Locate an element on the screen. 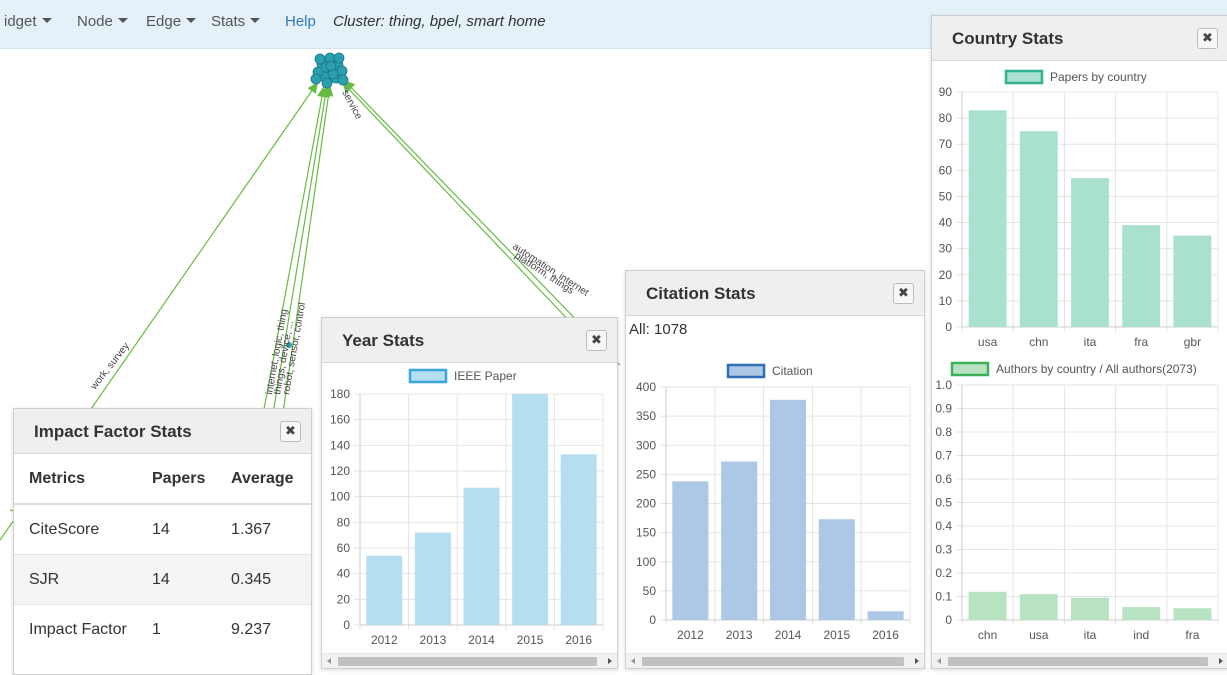 The width and height of the screenshot is (1227, 675). y-tick-label: 0.3 is located at coordinates (943, 550).